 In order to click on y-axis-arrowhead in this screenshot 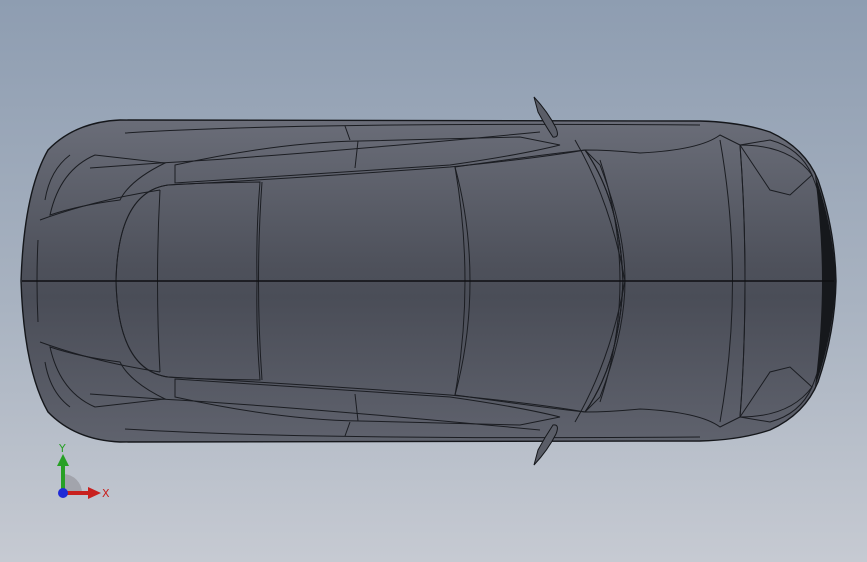, I will do `click(63, 460)`.